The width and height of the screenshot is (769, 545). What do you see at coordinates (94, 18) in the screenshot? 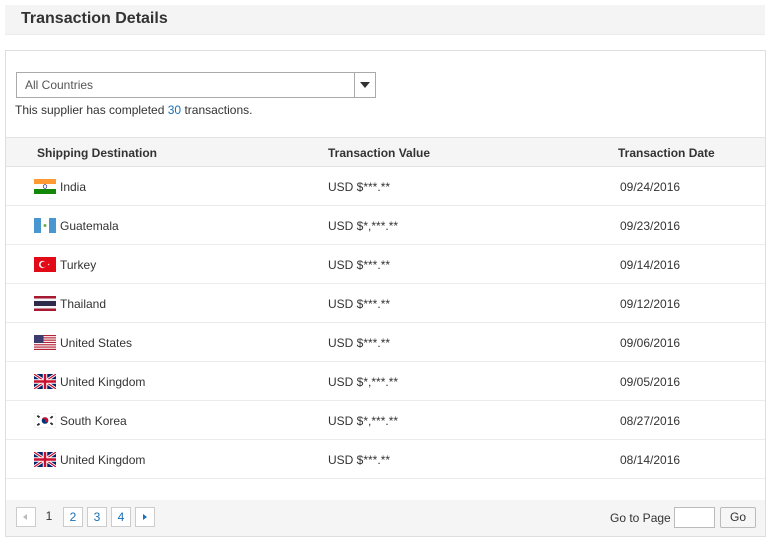
I see `page-title: Transaction Details` at bounding box center [94, 18].